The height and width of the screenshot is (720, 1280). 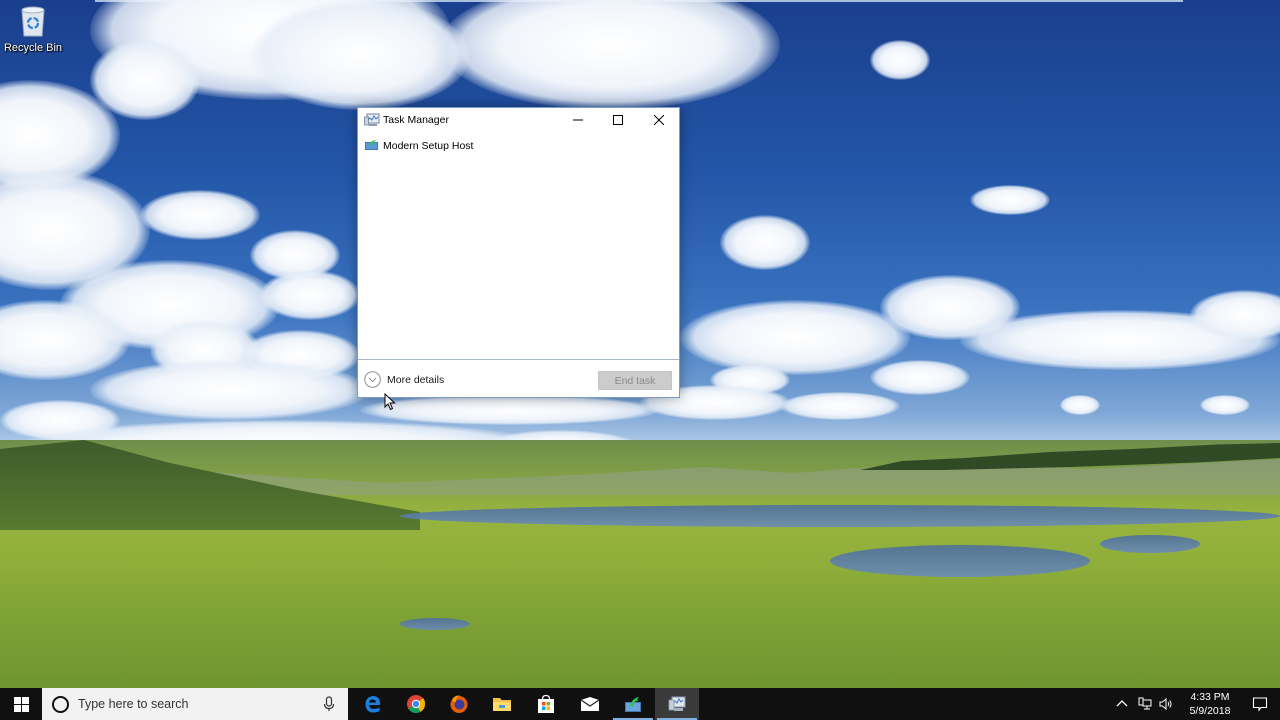 I want to click on process-list: Modern Setup Host, so click(x=518, y=245).